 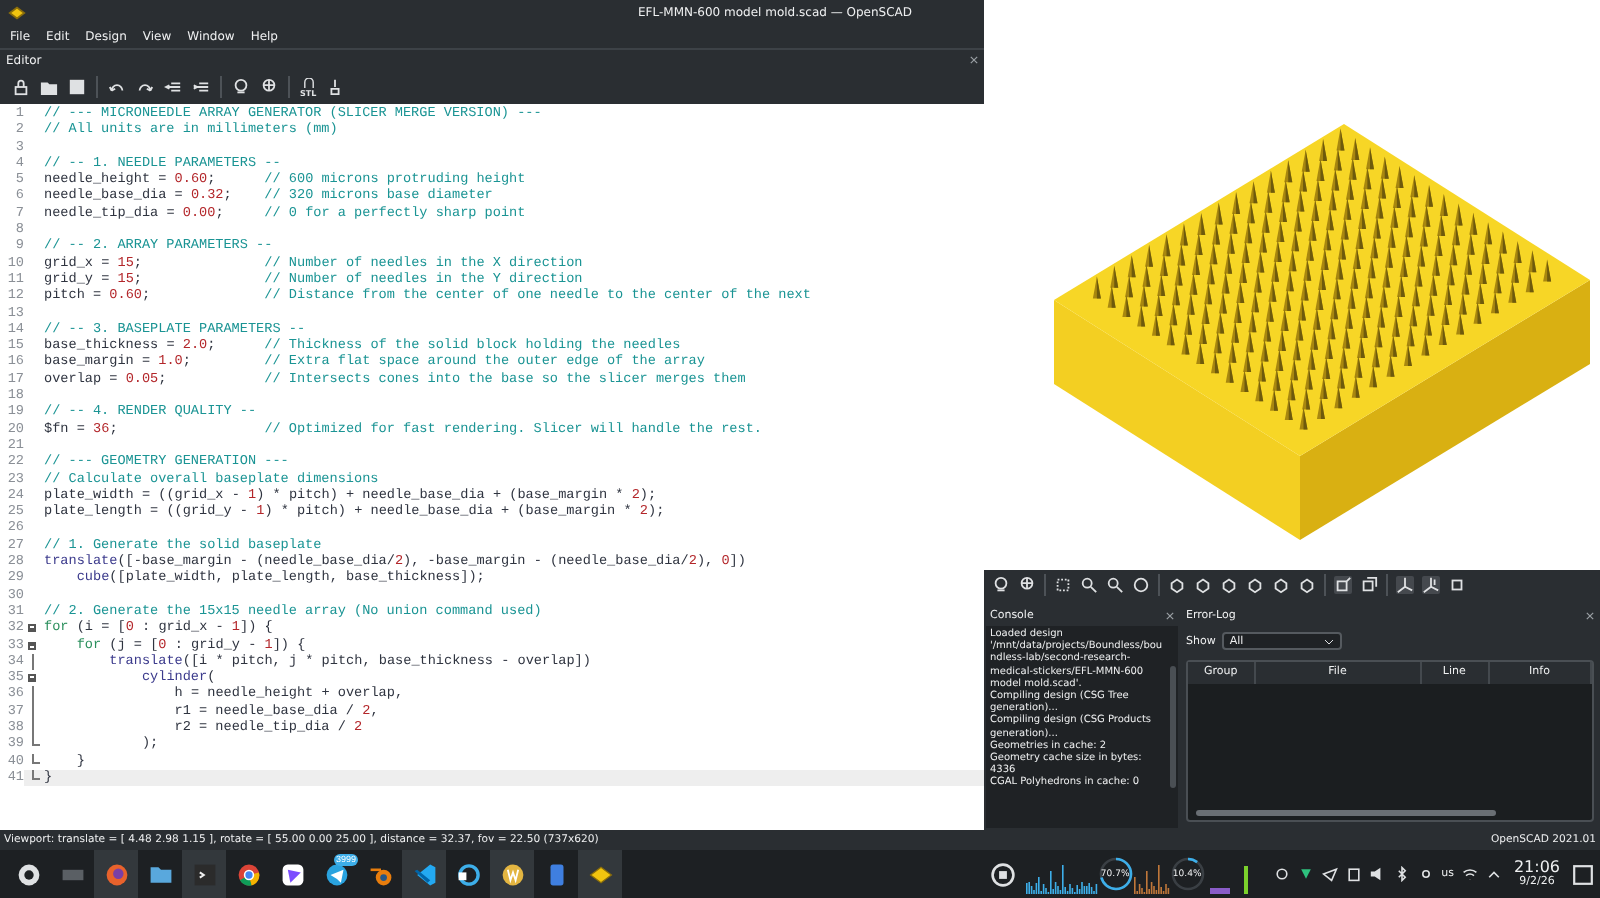 What do you see at coordinates (77, 87) in the screenshot?
I see `save-icon` at bounding box center [77, 87].